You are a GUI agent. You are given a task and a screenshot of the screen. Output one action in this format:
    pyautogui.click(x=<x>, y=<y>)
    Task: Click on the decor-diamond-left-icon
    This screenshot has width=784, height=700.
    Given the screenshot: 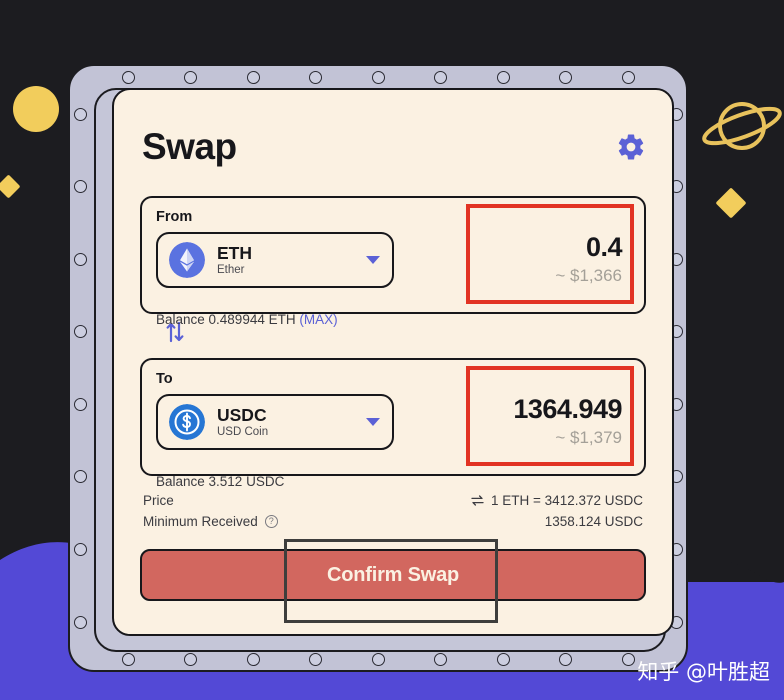 What is the action you would take?
    pyautogui.click(x=10, y=186)
    